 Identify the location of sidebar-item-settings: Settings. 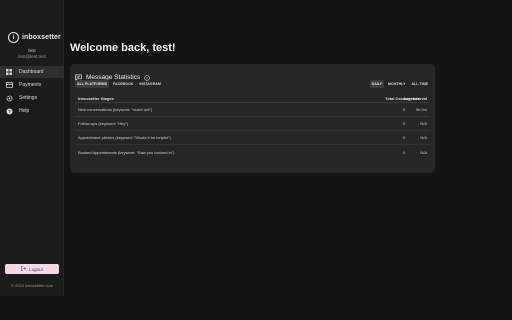
(32, 98).